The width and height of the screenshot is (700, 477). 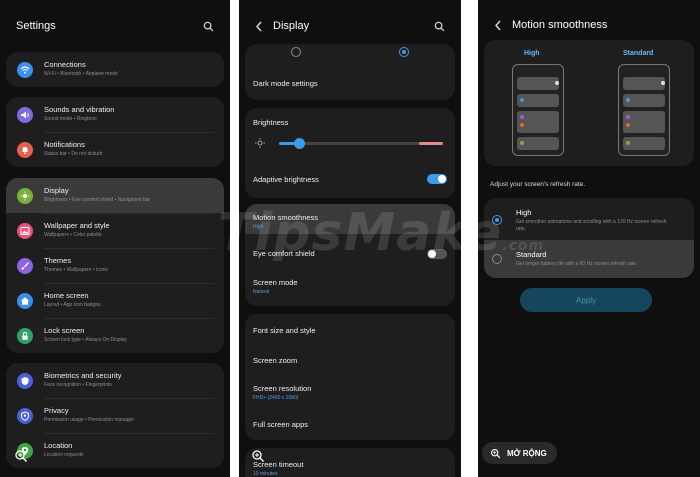 What do you see at coordinates (586, 300) in the screenshot?
I see `apply-button: Apply` at bounding box center [586, 300].